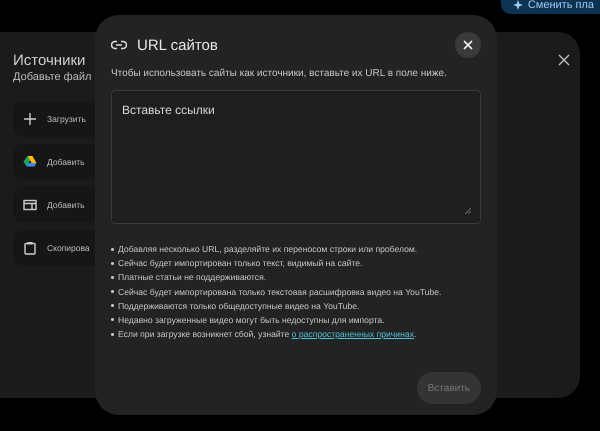 The width and height of the screenshot is (600, 431). Describe the element at coordinates (52, 77) in the screenshot. I see `panel-subtitle: Добавьте файл` at that location.